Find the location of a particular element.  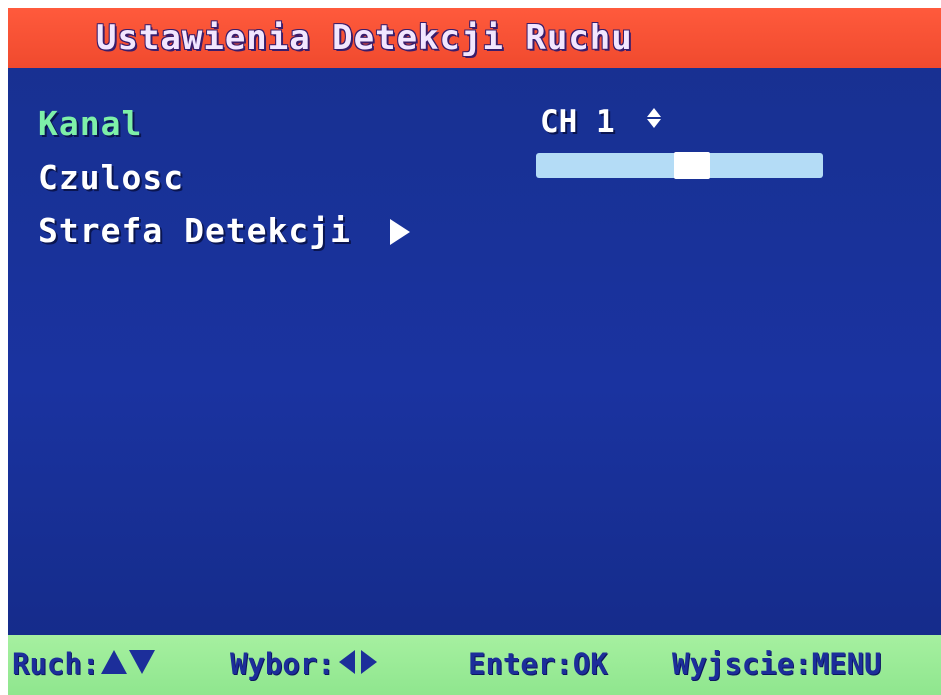

menu-item-label: Kanal is located at coordinates (90, 123).